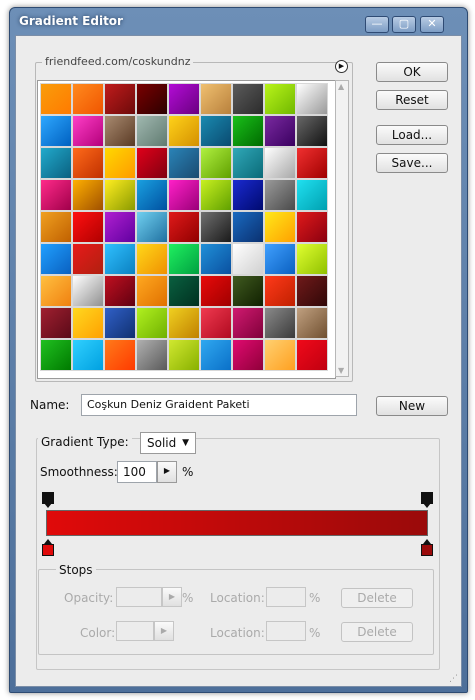  What do you see at coordinates (48, 500) in the screenshot?
I see `opacity-stop-left` at bounding box center [48, 500].